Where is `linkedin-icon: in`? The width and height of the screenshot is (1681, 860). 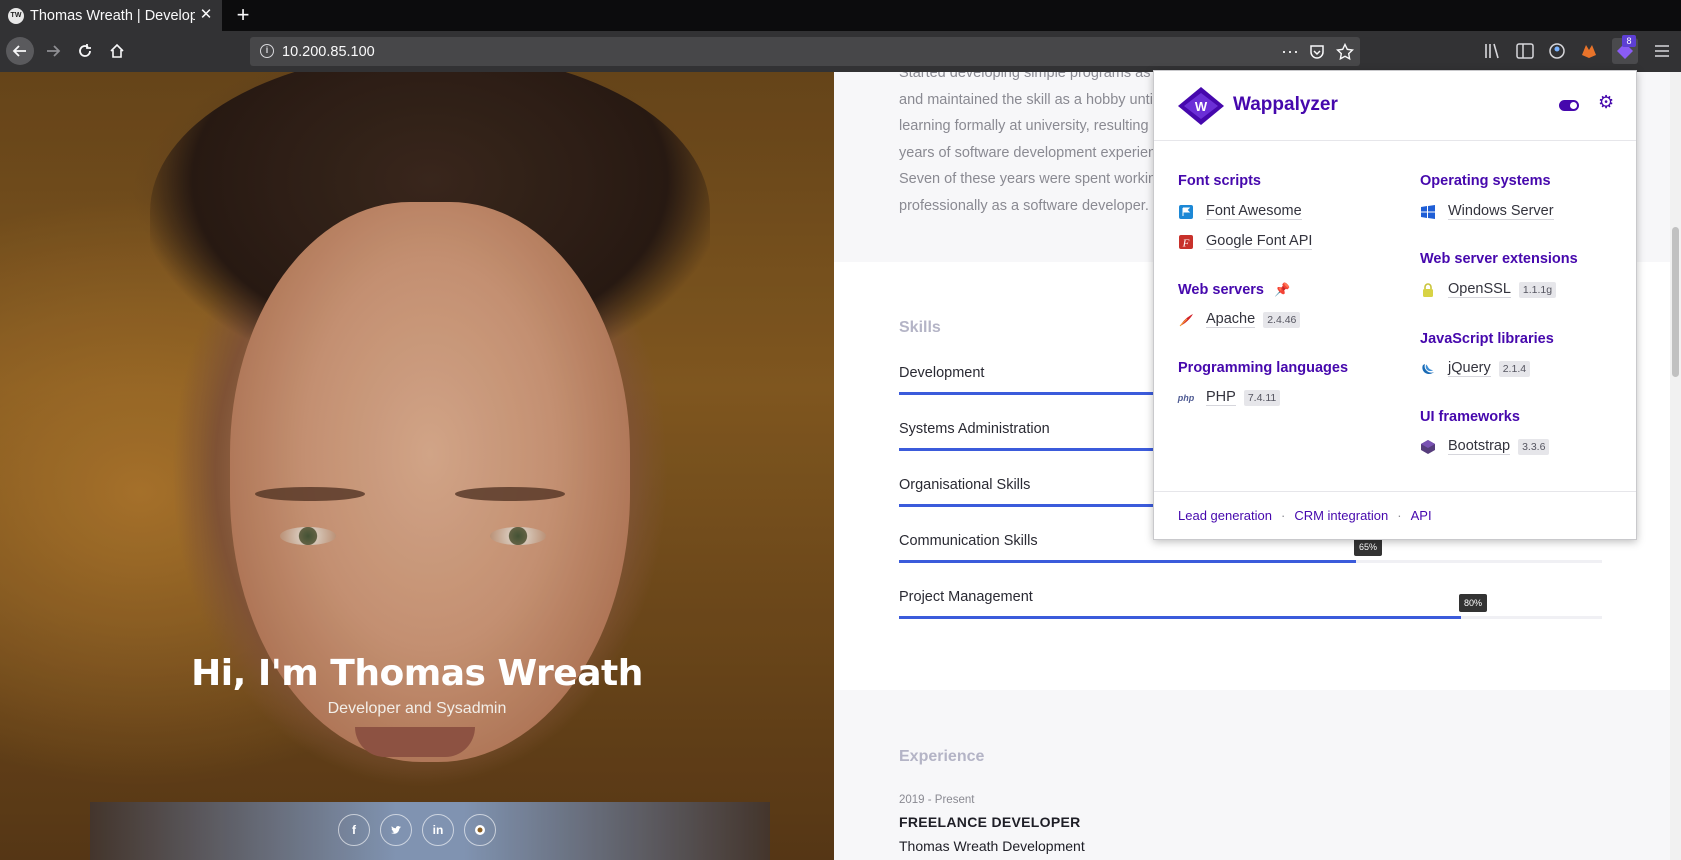
linkedin-icon: in is located at coordinates (438, 830).